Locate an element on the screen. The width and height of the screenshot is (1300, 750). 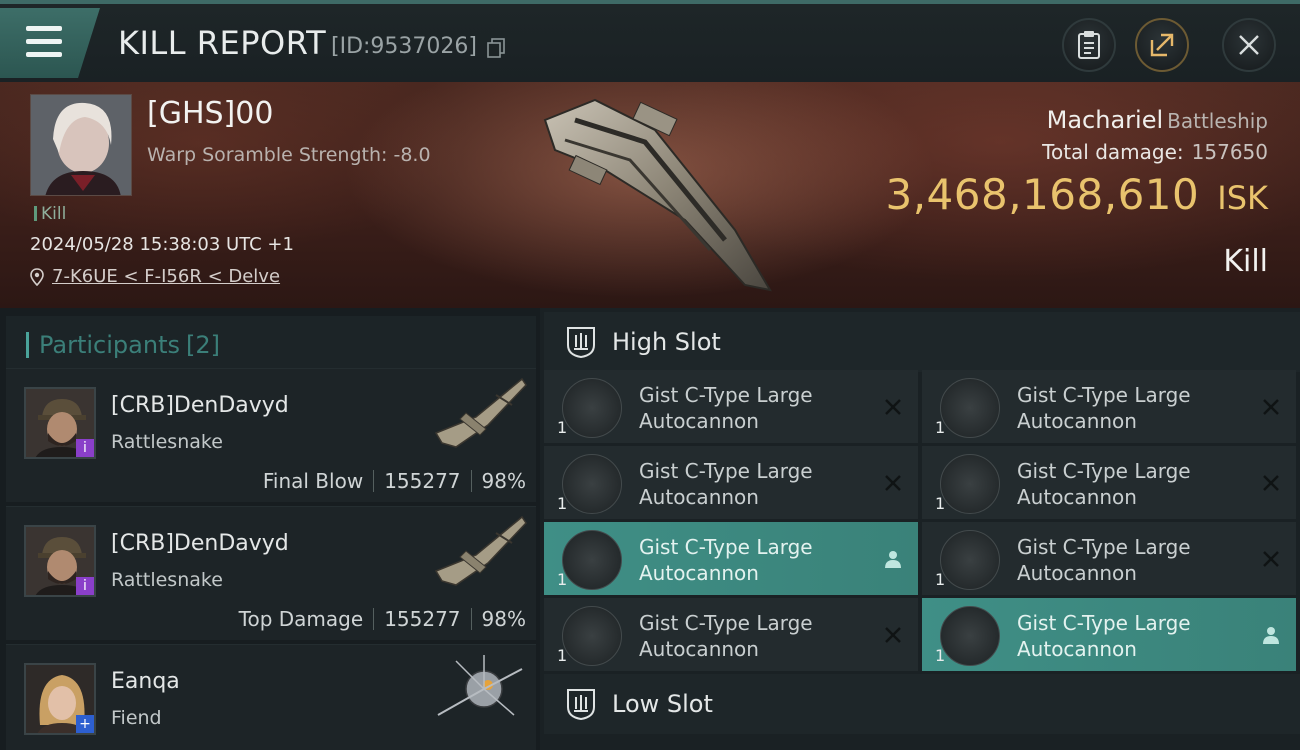
copy-icon is located at coordinates (496, 48).